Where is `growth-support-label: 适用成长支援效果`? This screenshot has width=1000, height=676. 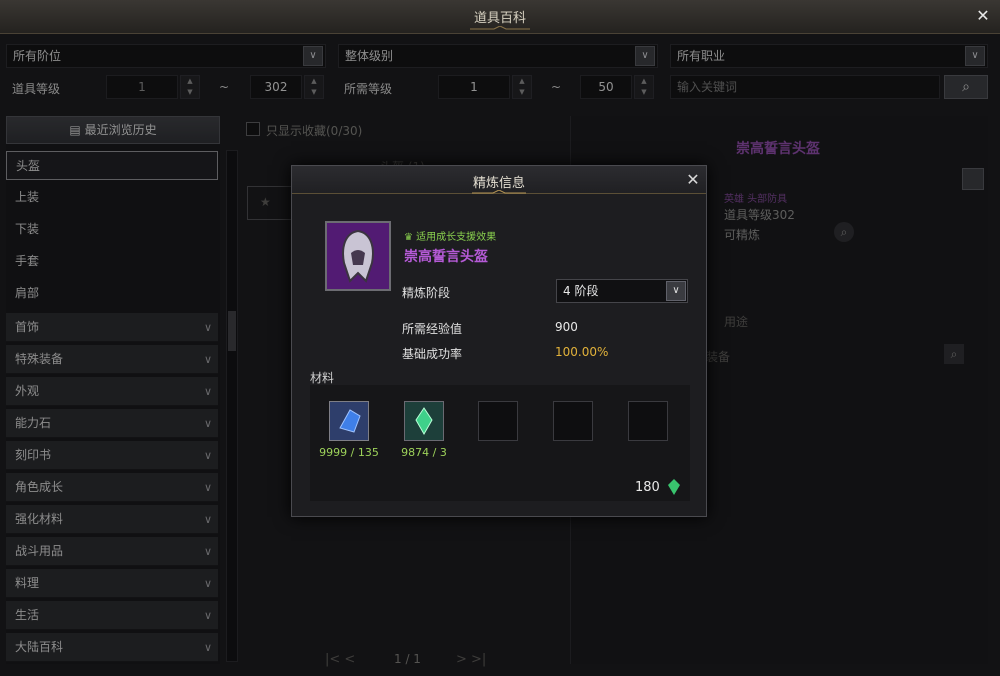 growth-support-label: 适用成长支援效果 is located at coordinates (456, 237).